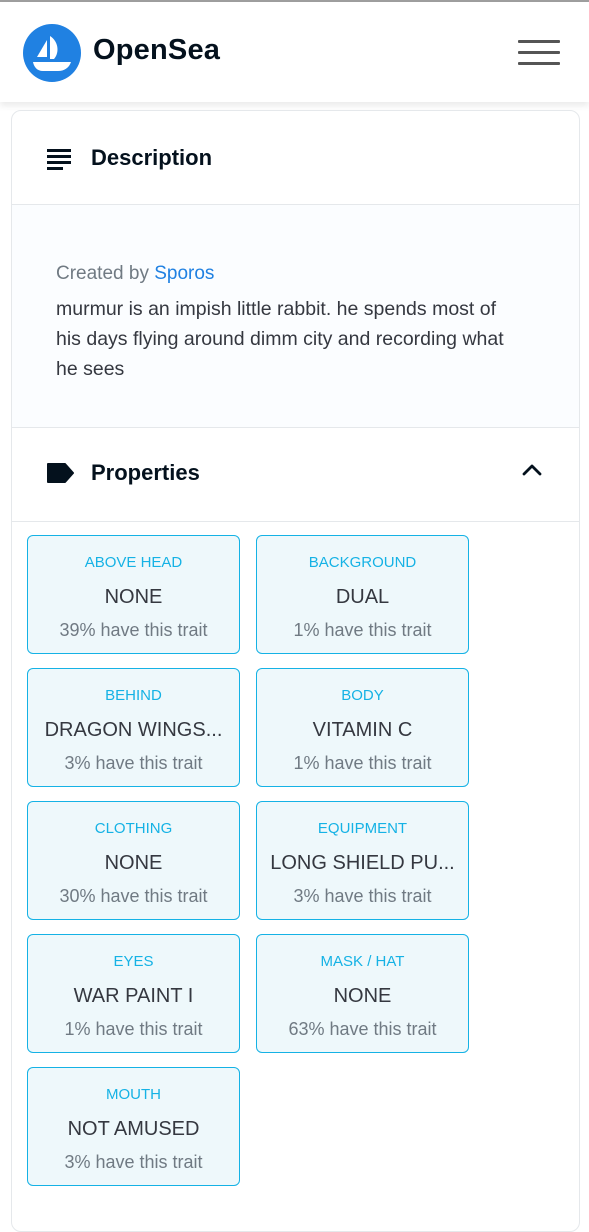  Describe the element at coordinates (59, 159) in the screenshot. I see `description-lines-icon` at that location.